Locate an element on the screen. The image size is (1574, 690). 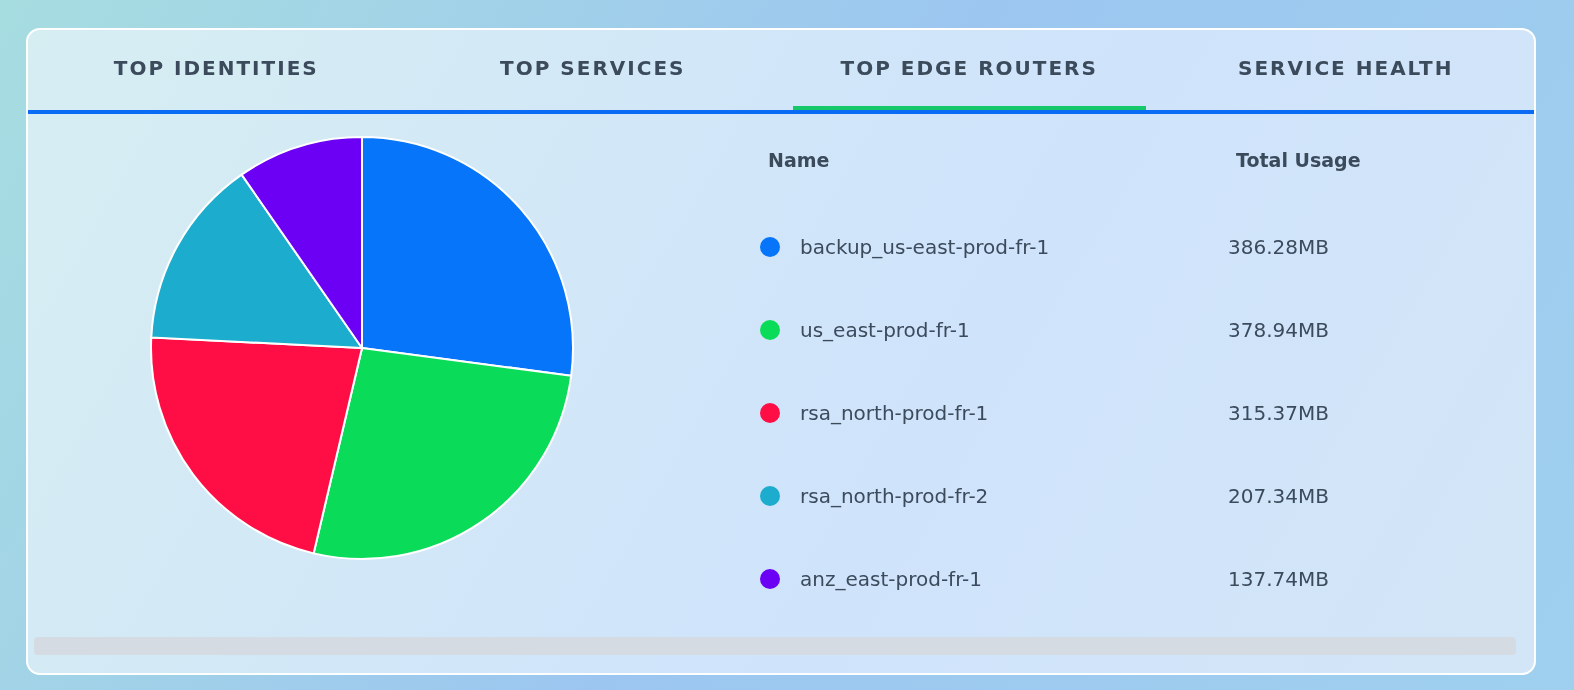
usage-cell-text: 386.28MB is located at coordinates (1279, 247).